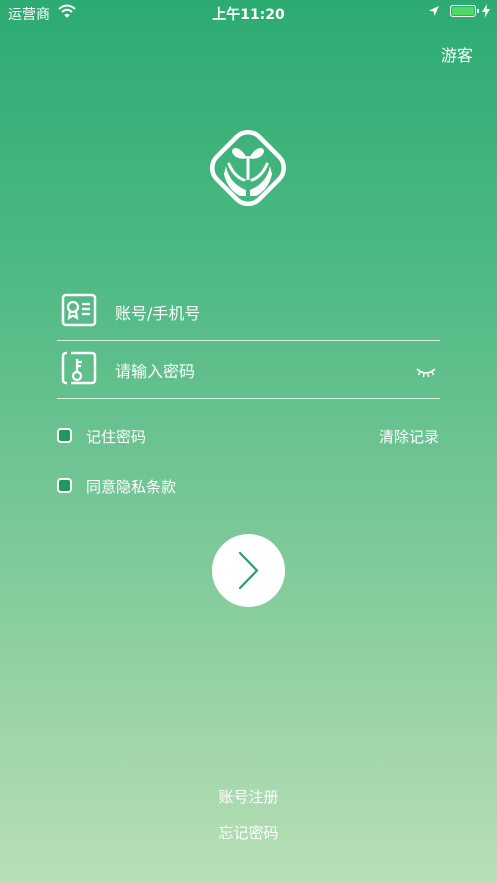 This screenshot has width=497, height=883. What do you see at coordinates (157, 312) in the screenshot?
I see `account-input: 账号/手机号` at bounding box center [157, 312].